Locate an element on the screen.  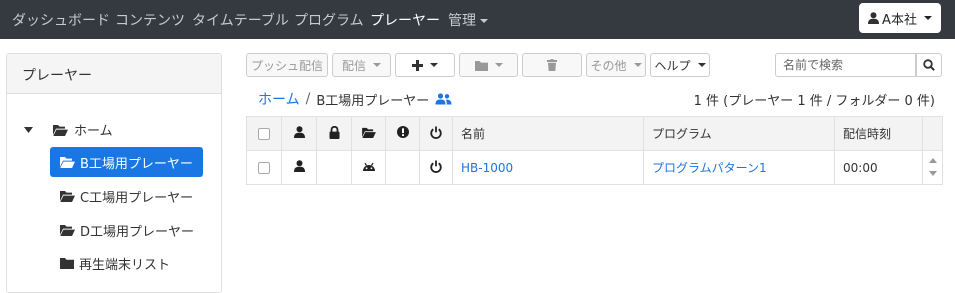
lock-icon is located at coordinates (334, 132).